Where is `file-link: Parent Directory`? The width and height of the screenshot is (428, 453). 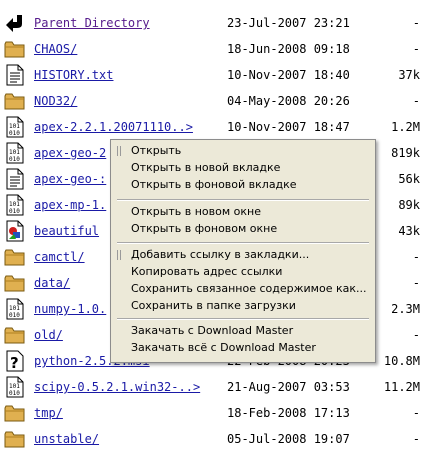 file-link: Parent Directory is located at coordinates (92, 23).